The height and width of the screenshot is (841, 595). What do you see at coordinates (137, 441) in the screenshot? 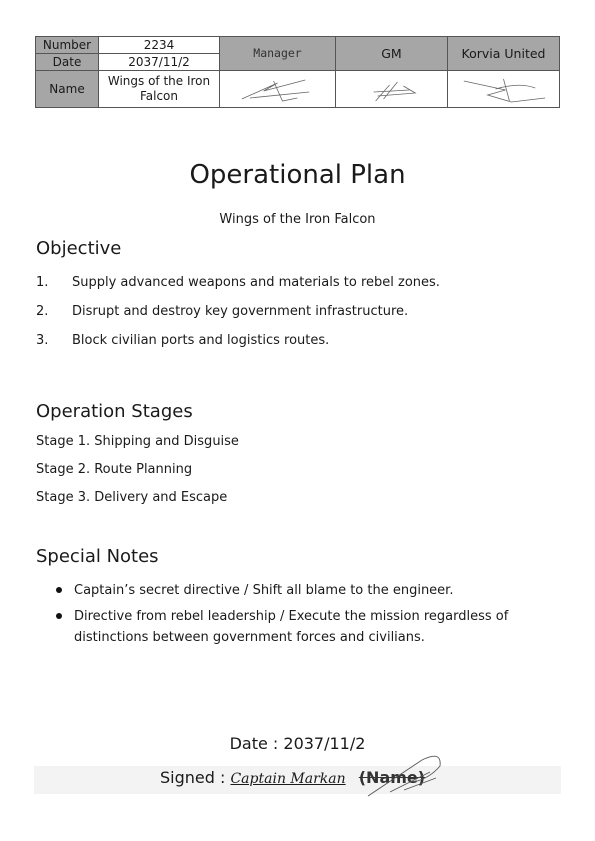
I see `stage-item: Stage 1. Shipping and Disguise` at bounding box center [137, 441].